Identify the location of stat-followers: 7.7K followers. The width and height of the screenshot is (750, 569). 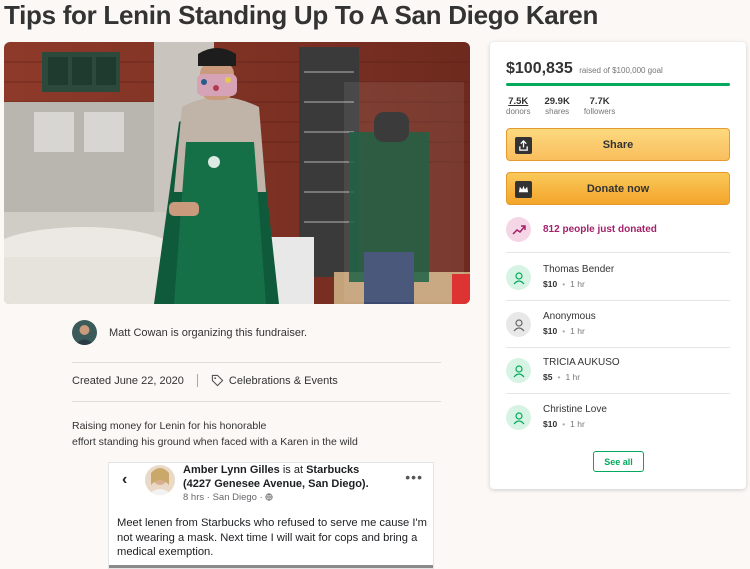
(600, 106).